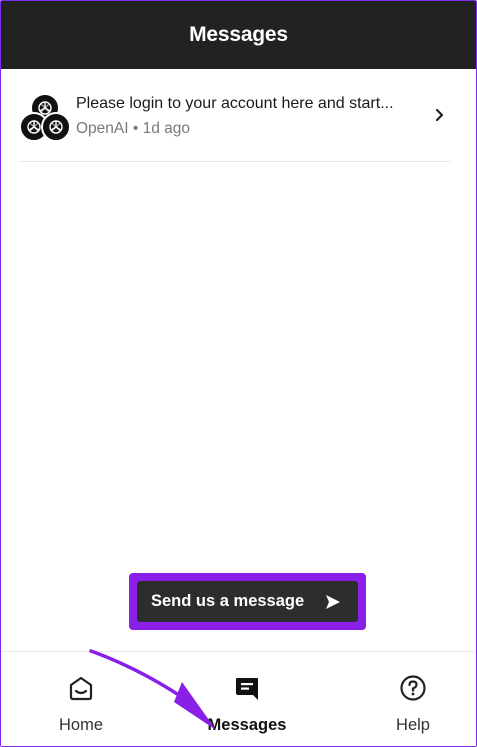 This screenshot has width=477, height=747. I want to click on chevron-right-icon, so click(439, 115).